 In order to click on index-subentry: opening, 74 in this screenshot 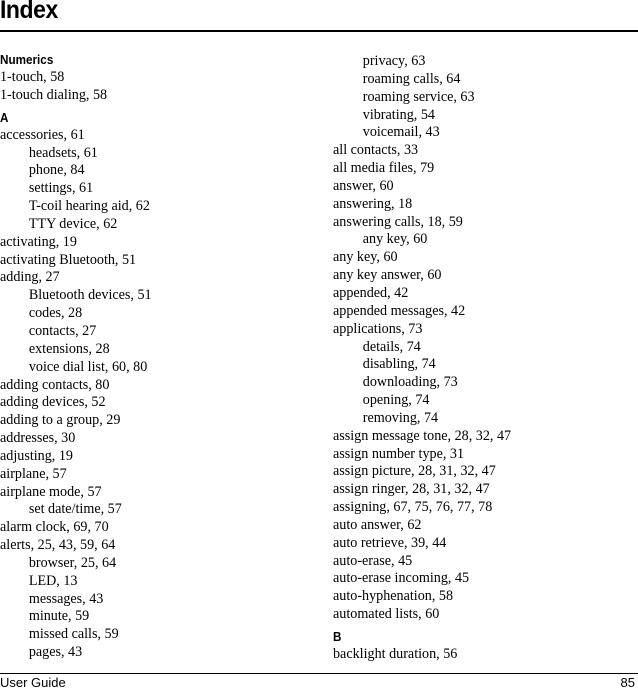, I will do `click(396, 400)`.